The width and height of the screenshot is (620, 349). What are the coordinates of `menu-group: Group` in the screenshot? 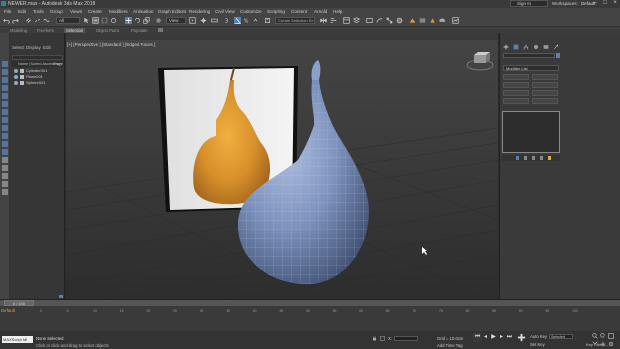 It's located at (56, 11).